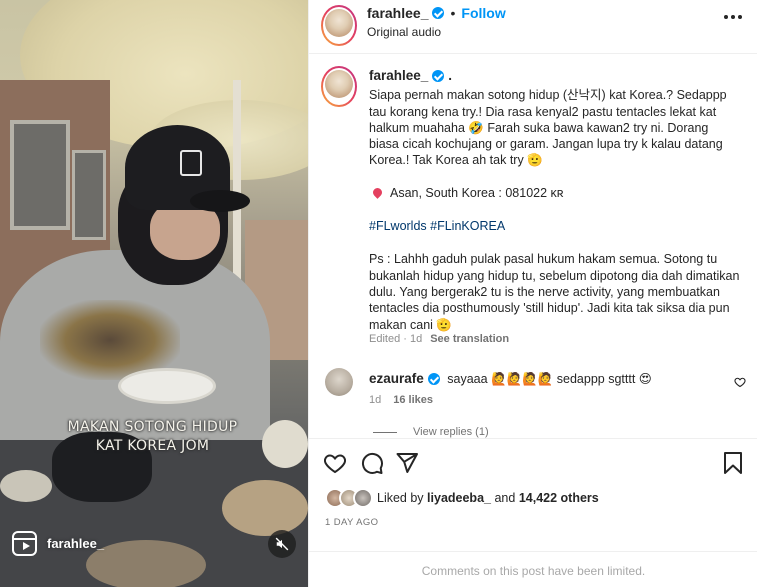 Image resolution: width=757 pixels, height=587 pixels. What do you see at coordinates (533, 27) in the screenshot?
I see `post-header: farahlee_ • Follow Original audio` at bounding box center [533, 27].